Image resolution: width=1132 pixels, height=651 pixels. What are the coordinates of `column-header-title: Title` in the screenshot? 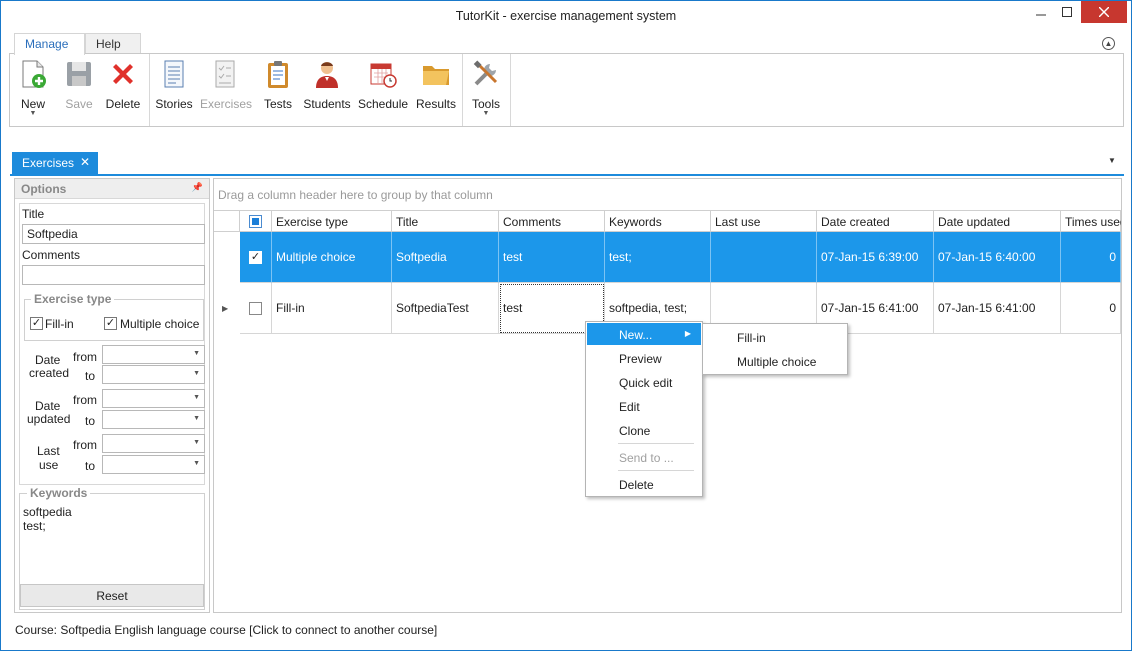 It's located at (445, 221).